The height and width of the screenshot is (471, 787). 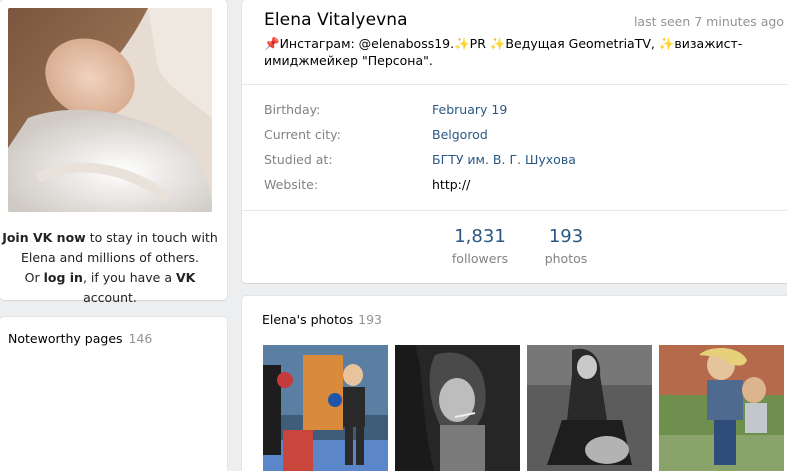 I want to click on if-have-text: , if you have a, so click(x=129, y=277).